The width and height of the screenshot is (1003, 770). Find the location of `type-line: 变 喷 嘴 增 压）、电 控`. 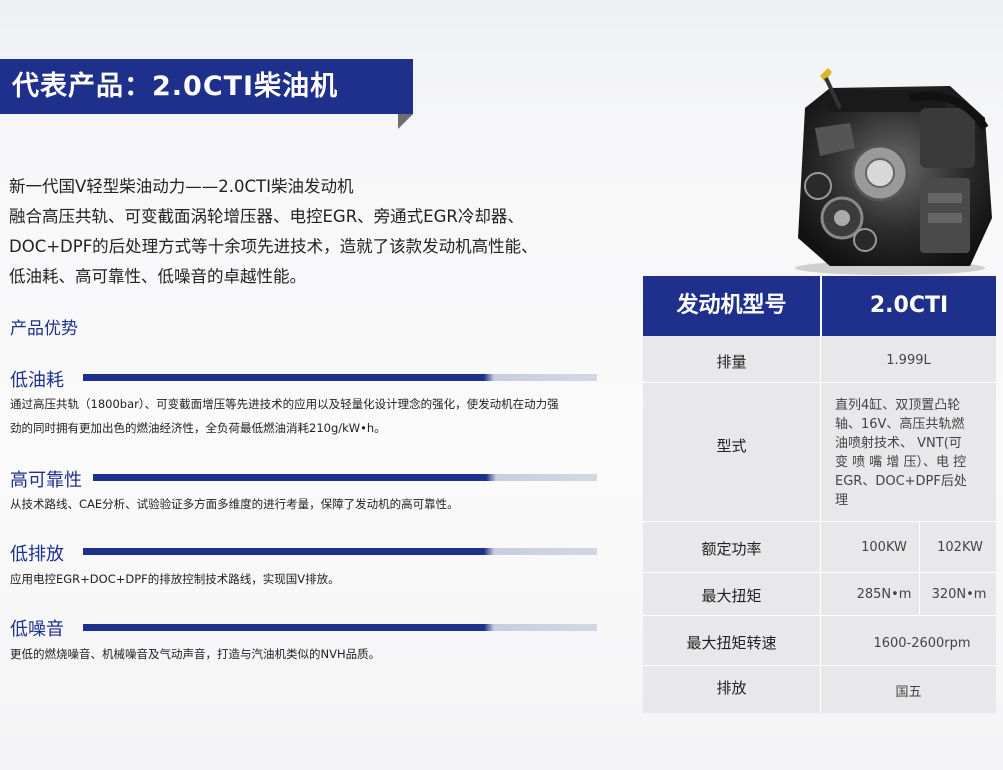

type-line: 变 喷 嘴 增 压）、电 控 is located at coordinates (901, 462).